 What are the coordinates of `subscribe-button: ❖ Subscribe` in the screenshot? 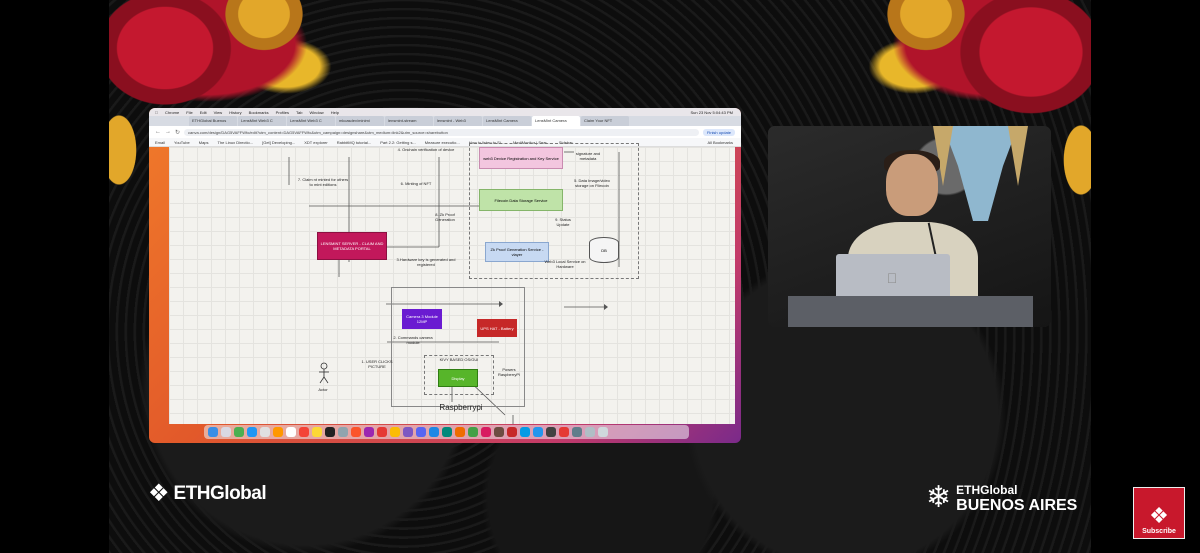 It's located at (1159, 513).